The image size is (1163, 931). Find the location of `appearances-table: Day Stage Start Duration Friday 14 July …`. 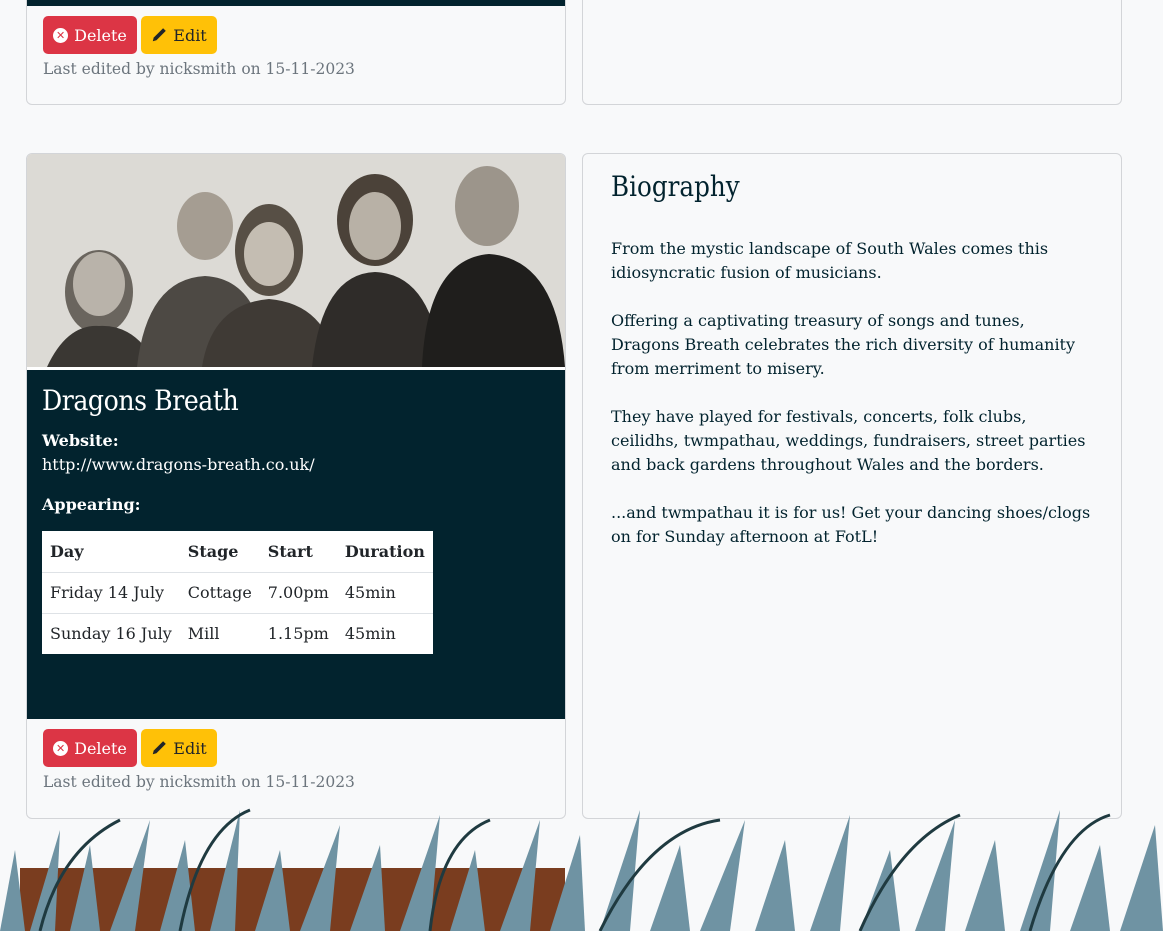

appearances-table: Day Stage Start Duration Friday 14 July … is located at coordinates (237, 592).